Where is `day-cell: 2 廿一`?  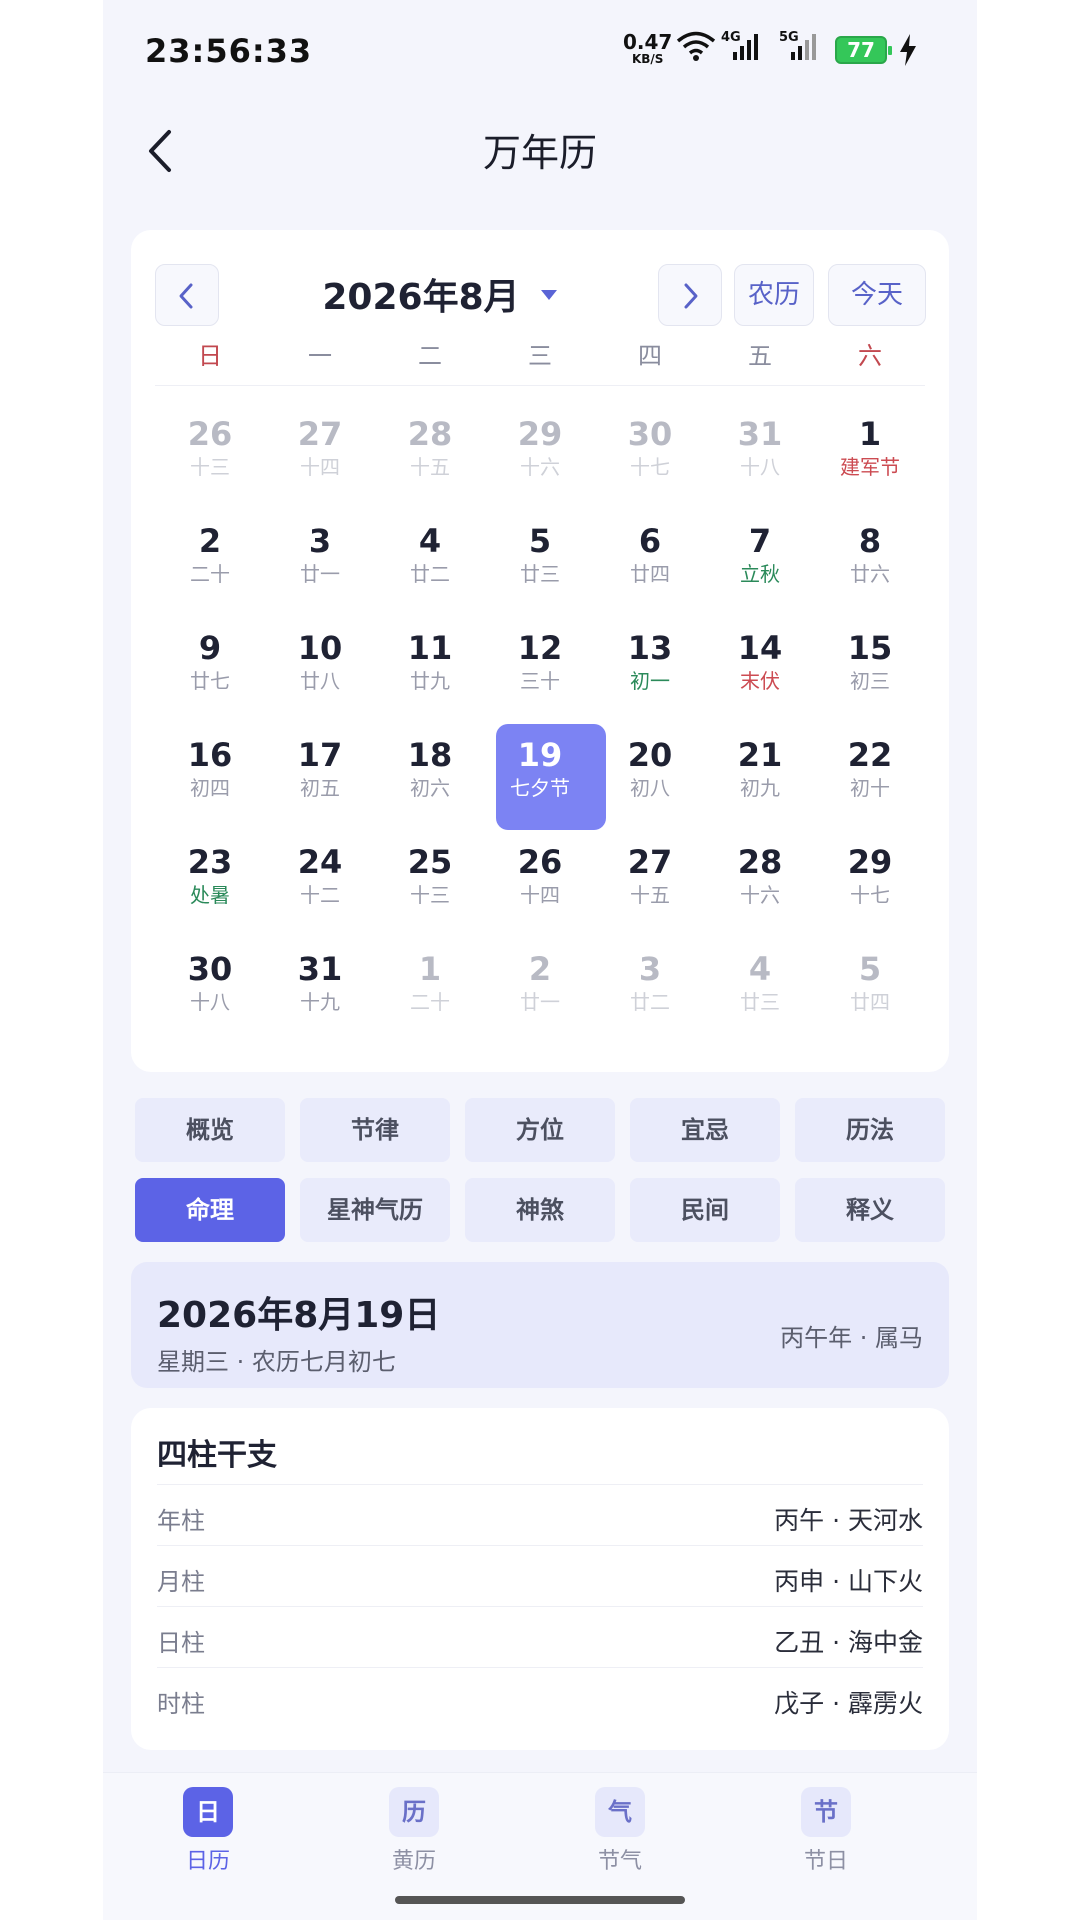 day-cell: 2 廿一 is located at coordinates (540, 990).